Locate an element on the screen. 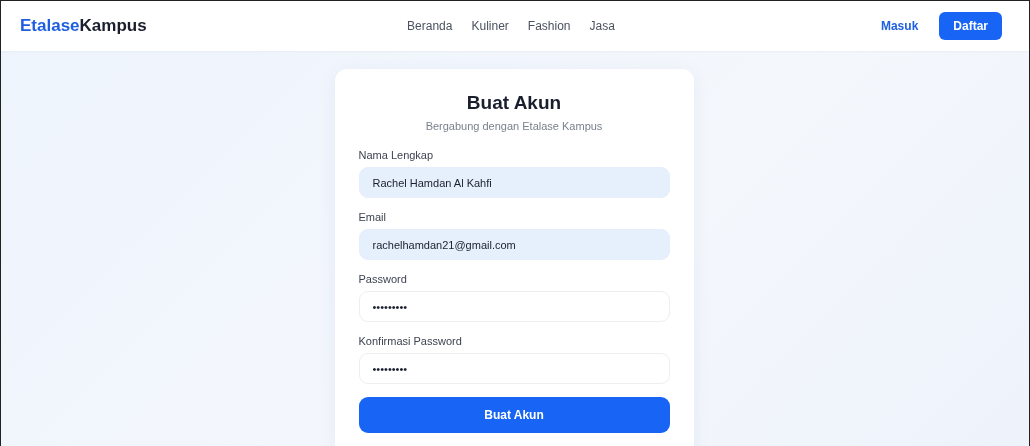  nav-link: Beranda is located at coordinates (430, 26).